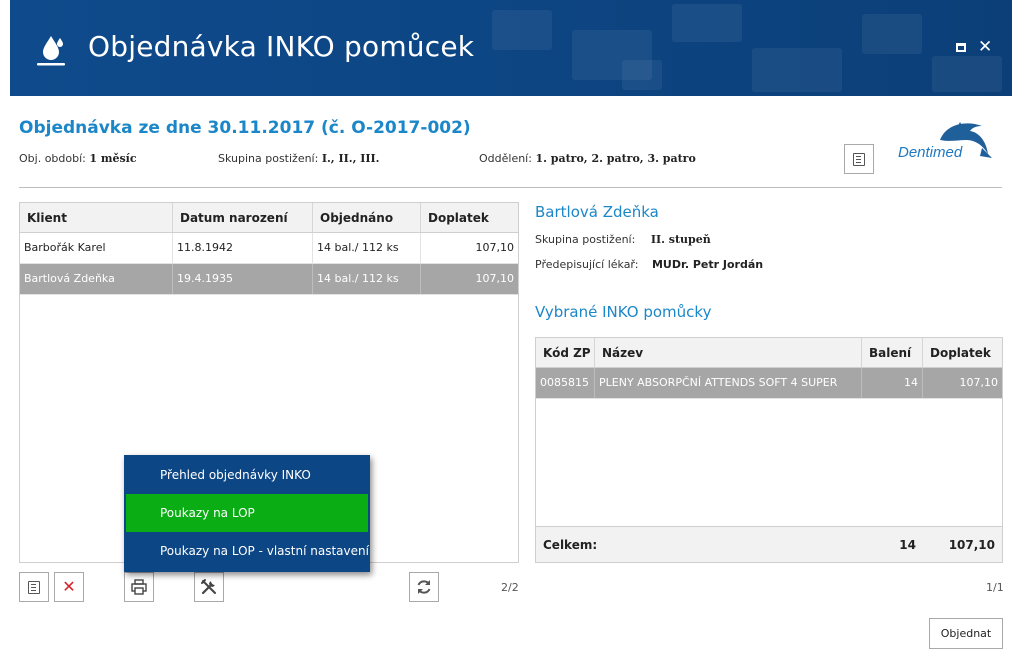 The height and width of the screenshot is (664, 1022). I want to click on delete-button: ✕, so click(69, 587).